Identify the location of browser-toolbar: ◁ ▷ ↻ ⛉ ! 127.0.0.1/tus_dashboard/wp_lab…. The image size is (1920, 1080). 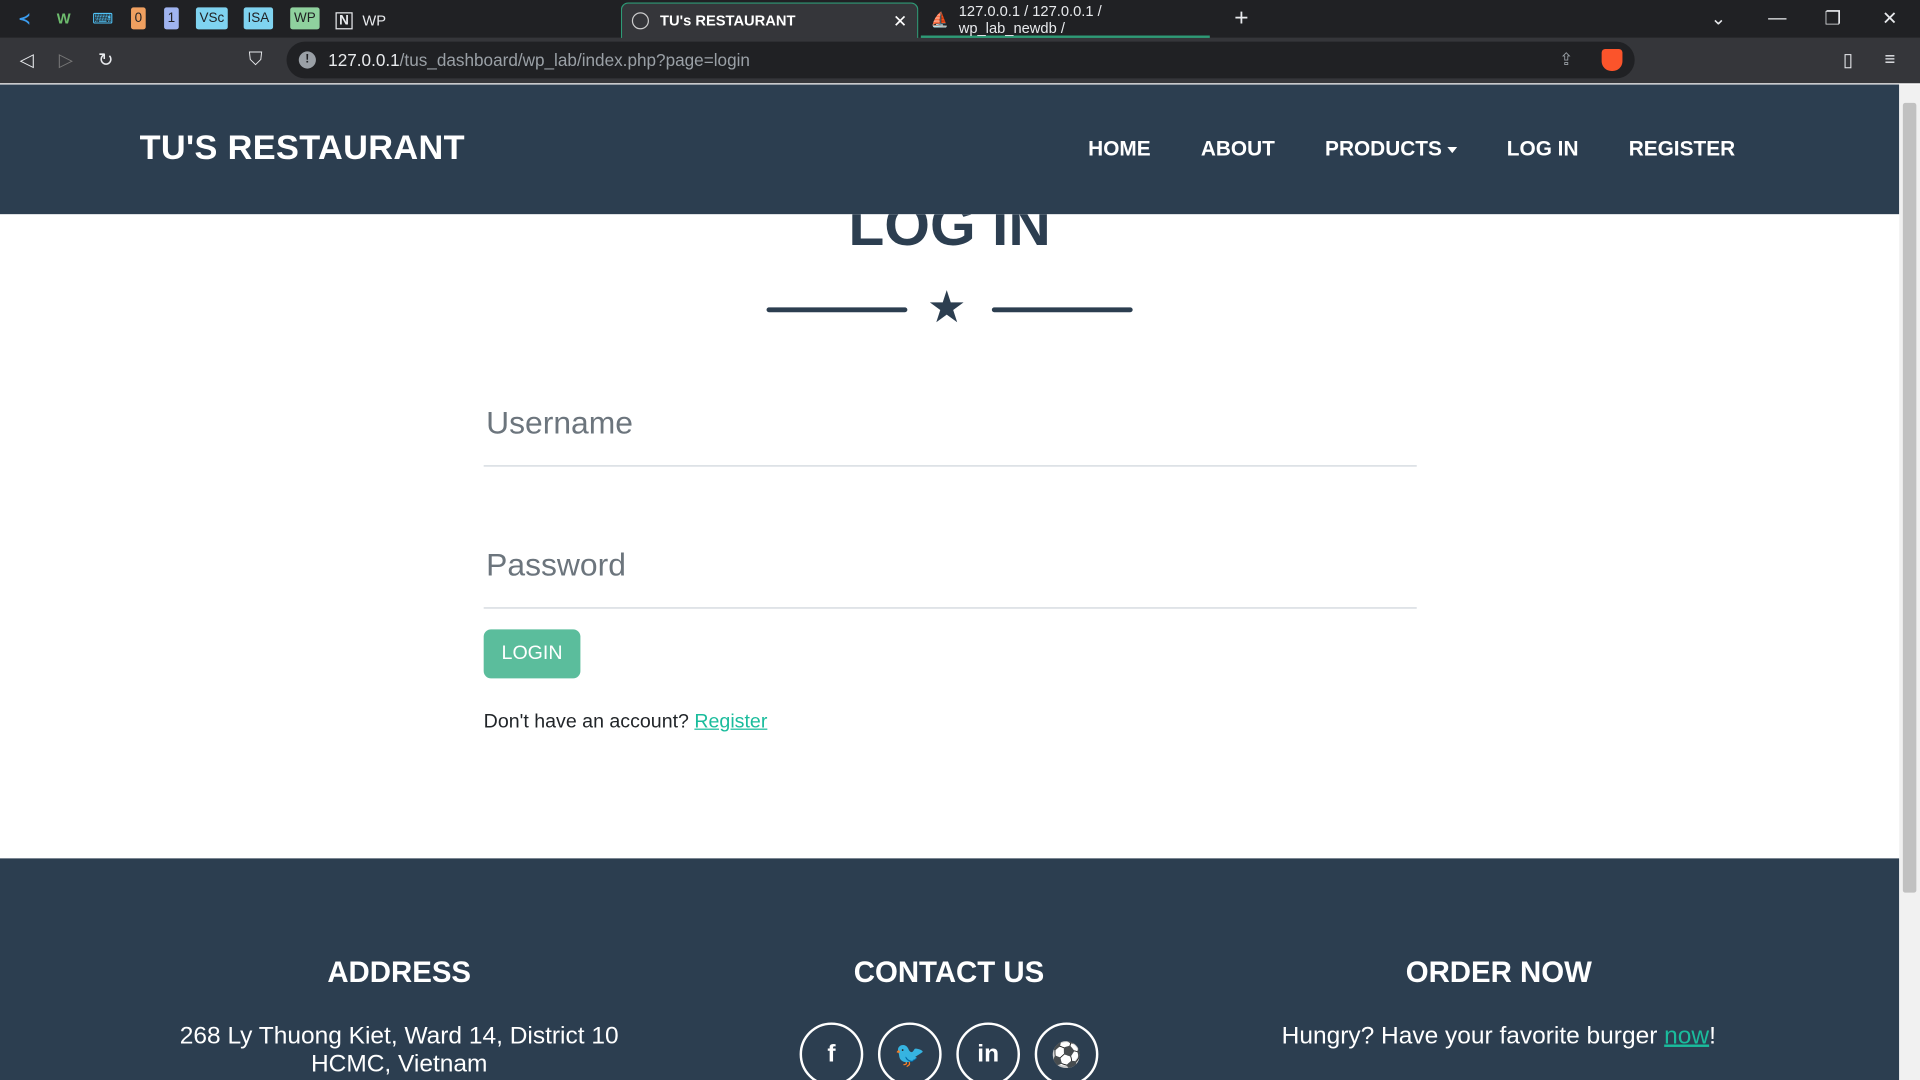
(960, 60).